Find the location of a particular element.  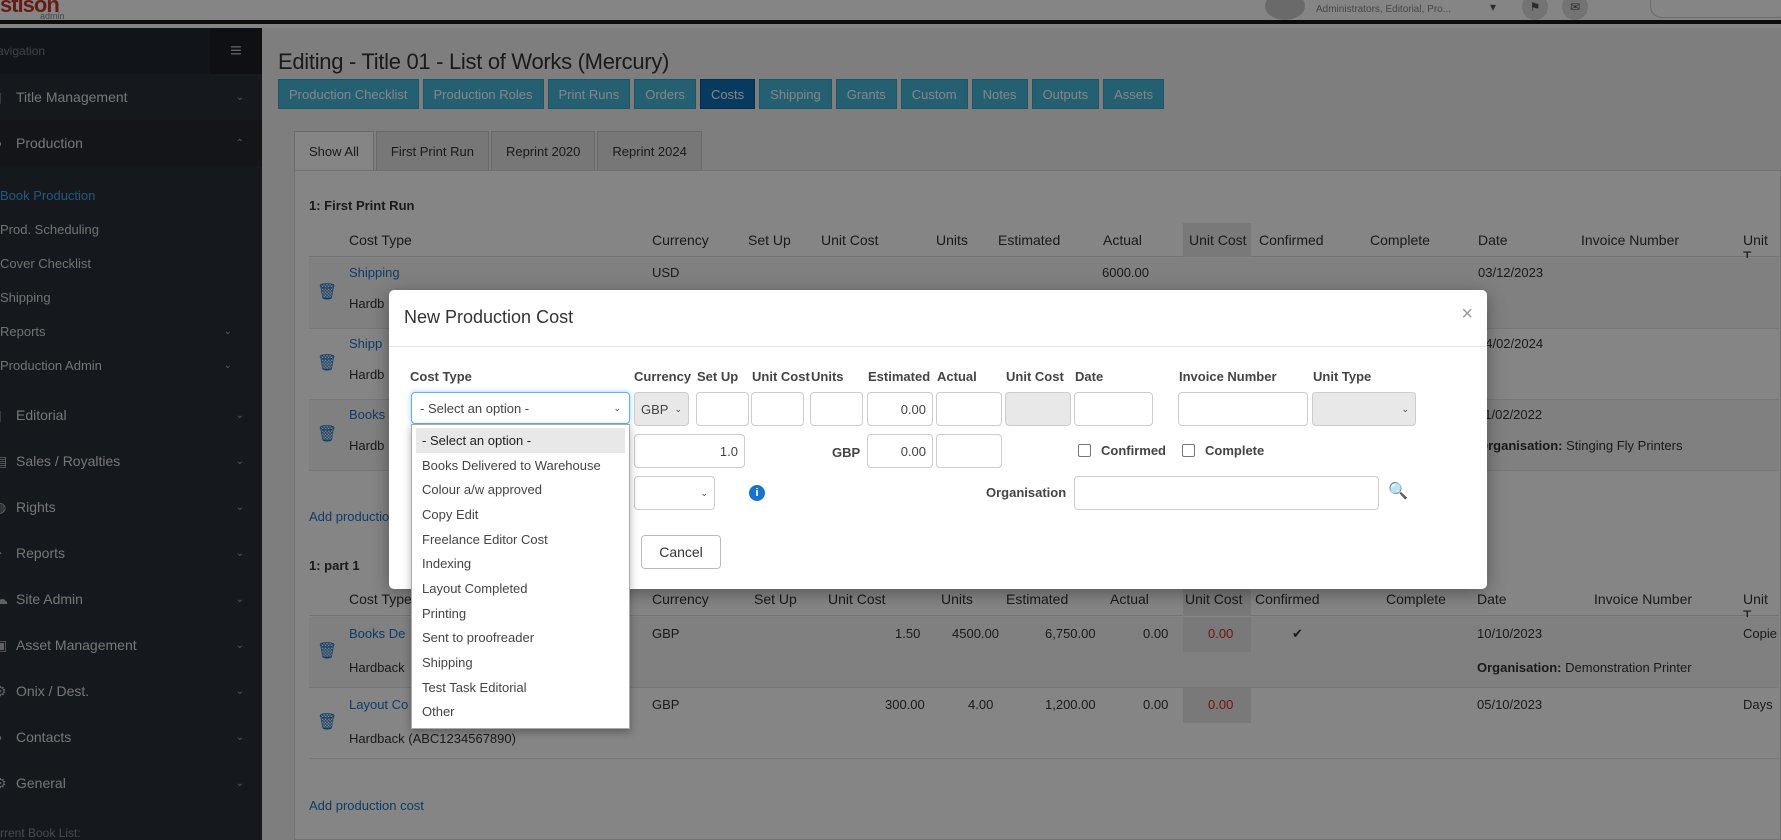

estimated-input: 0.00 is located at coordinates (900, 409).